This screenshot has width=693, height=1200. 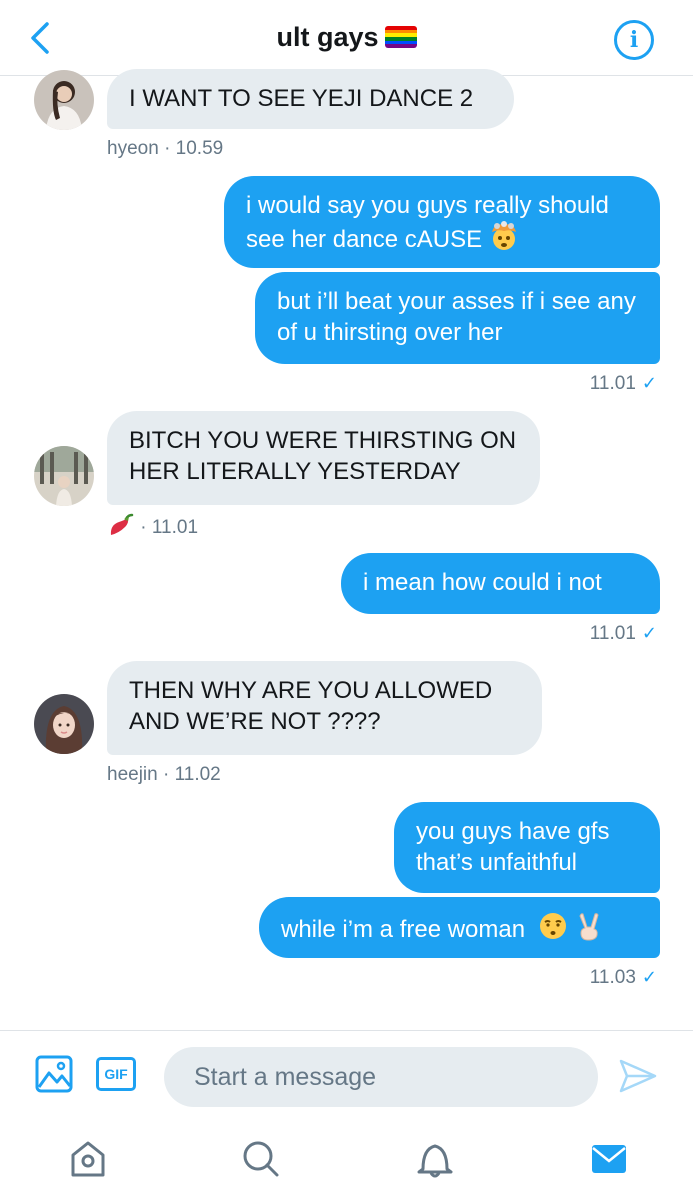 I want to click on search-icon, so click(x=261, y=1159).